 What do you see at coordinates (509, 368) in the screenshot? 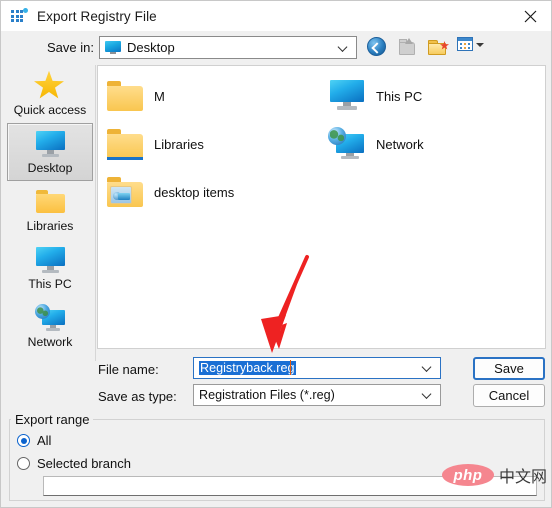
I see `save-button: Save` at bounding box center [509, 368].